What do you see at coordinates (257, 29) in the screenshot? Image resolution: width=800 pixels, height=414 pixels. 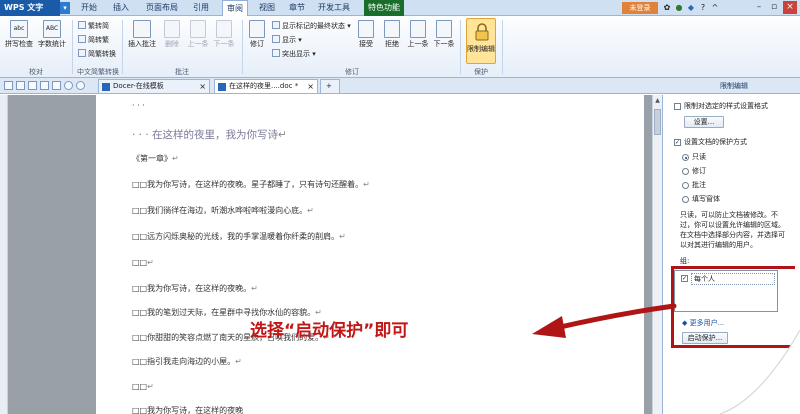 I see `track-changes-icon` at bounding box center [257, 29].